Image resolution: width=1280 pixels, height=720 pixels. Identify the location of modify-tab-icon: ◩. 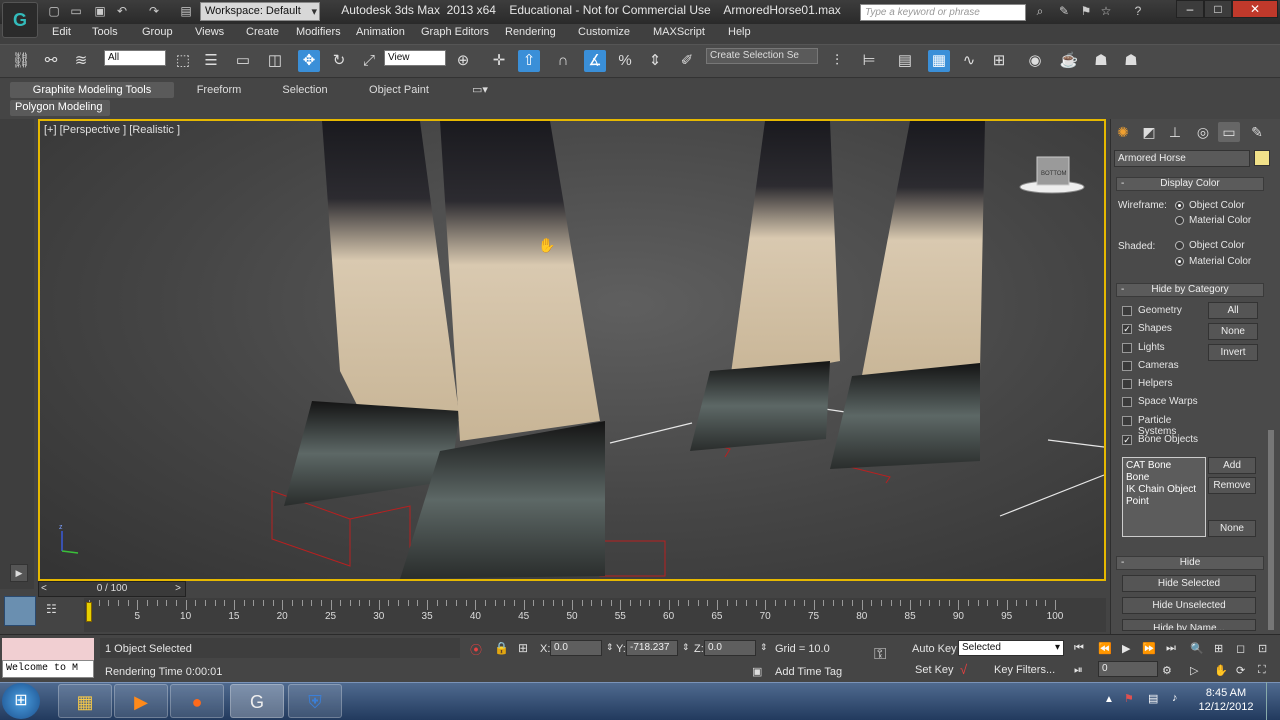
(1149, 132).